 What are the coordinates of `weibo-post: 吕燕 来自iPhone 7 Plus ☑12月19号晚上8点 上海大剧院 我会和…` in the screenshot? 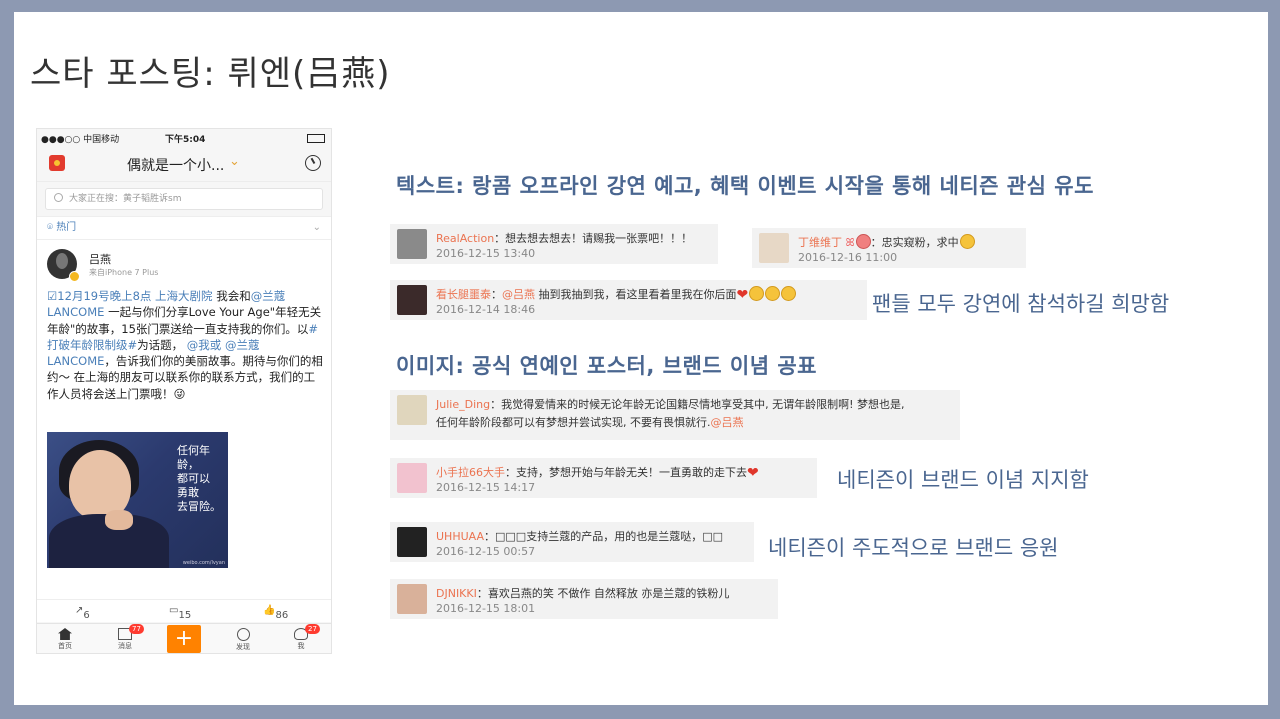 It's located at (184, 427).